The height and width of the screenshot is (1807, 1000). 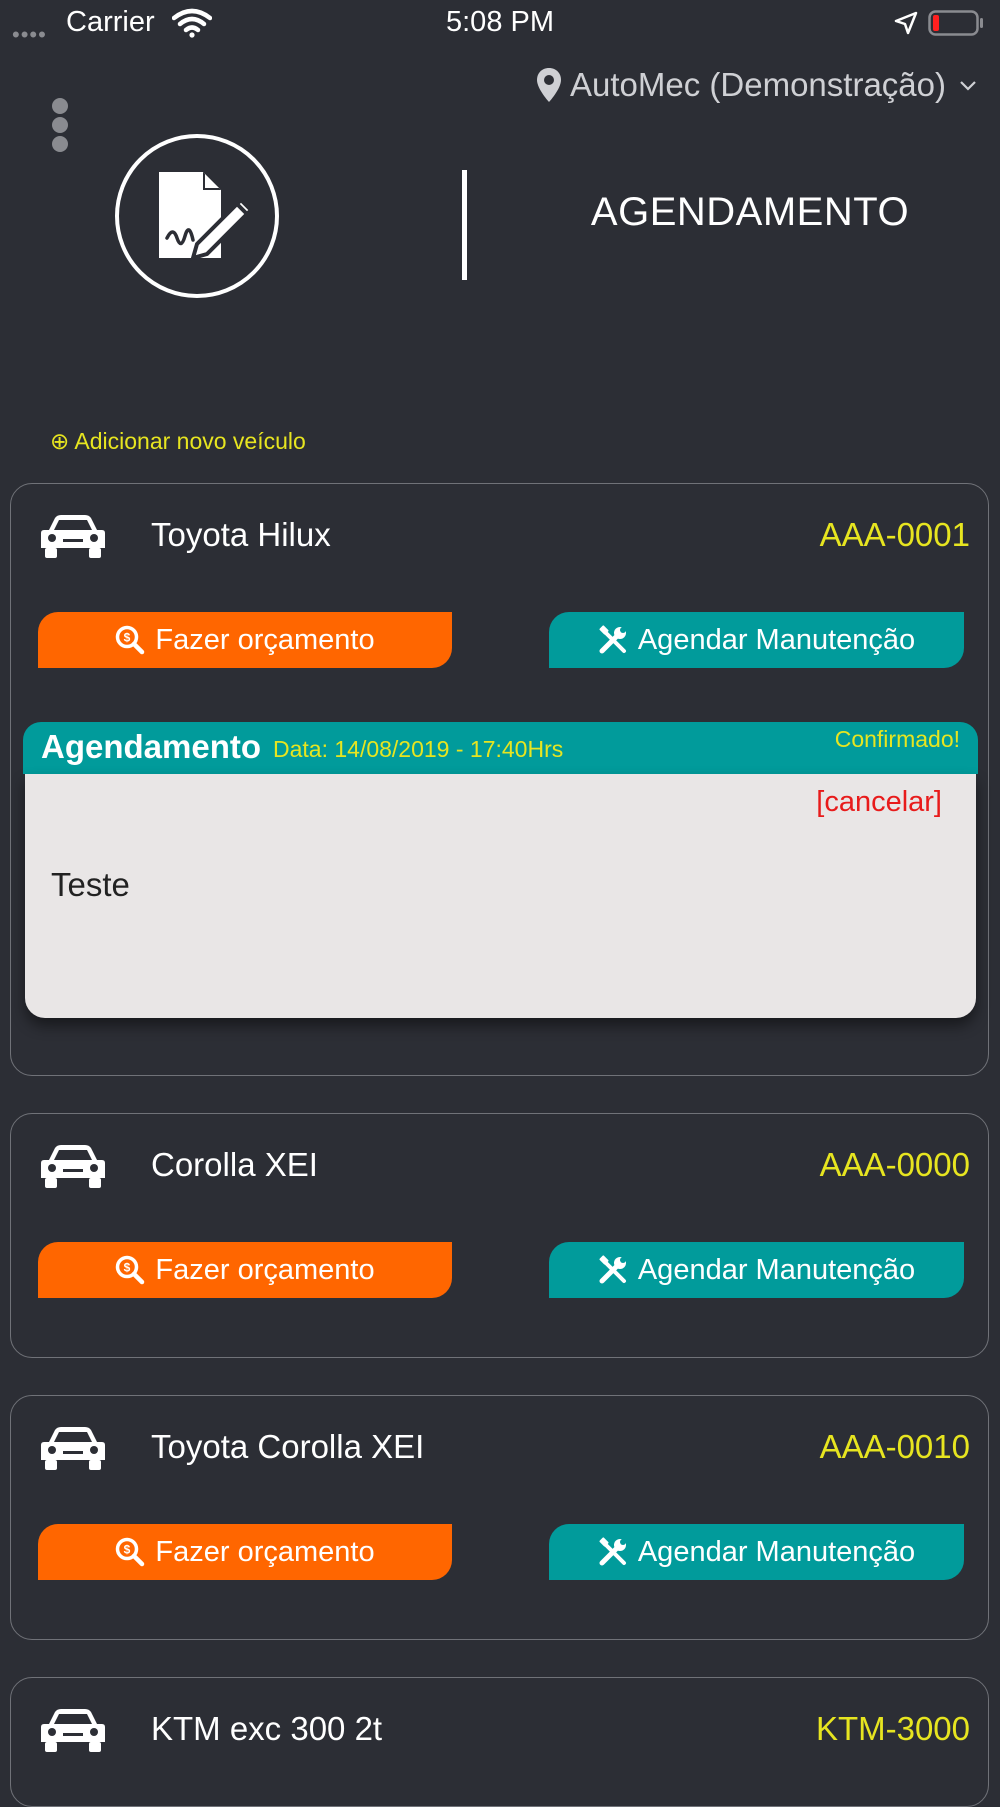 What do you see at coordinates (241, 534) in the screenshot?
I see `vehicle-name: Toyota Hilux` at bounding box center [241, 534].